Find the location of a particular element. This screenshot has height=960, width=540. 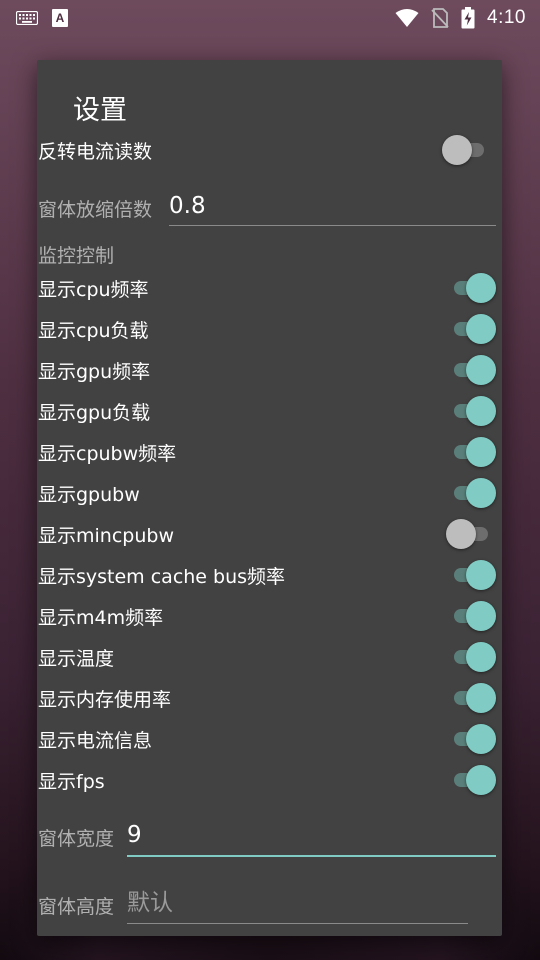

monitor-switch-row: 显示电流信息 is located at coordinates (269, 739).